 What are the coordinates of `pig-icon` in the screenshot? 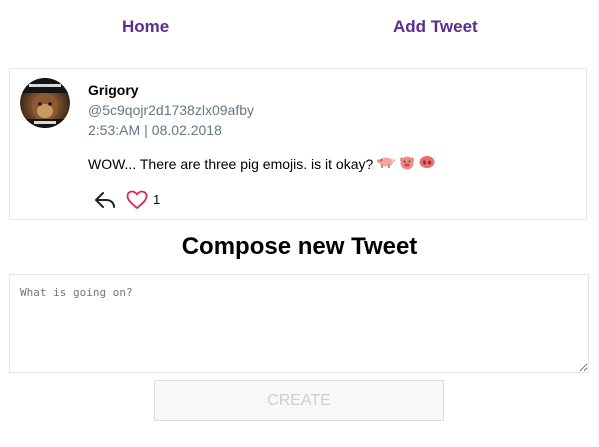 It's located at (386, 164).